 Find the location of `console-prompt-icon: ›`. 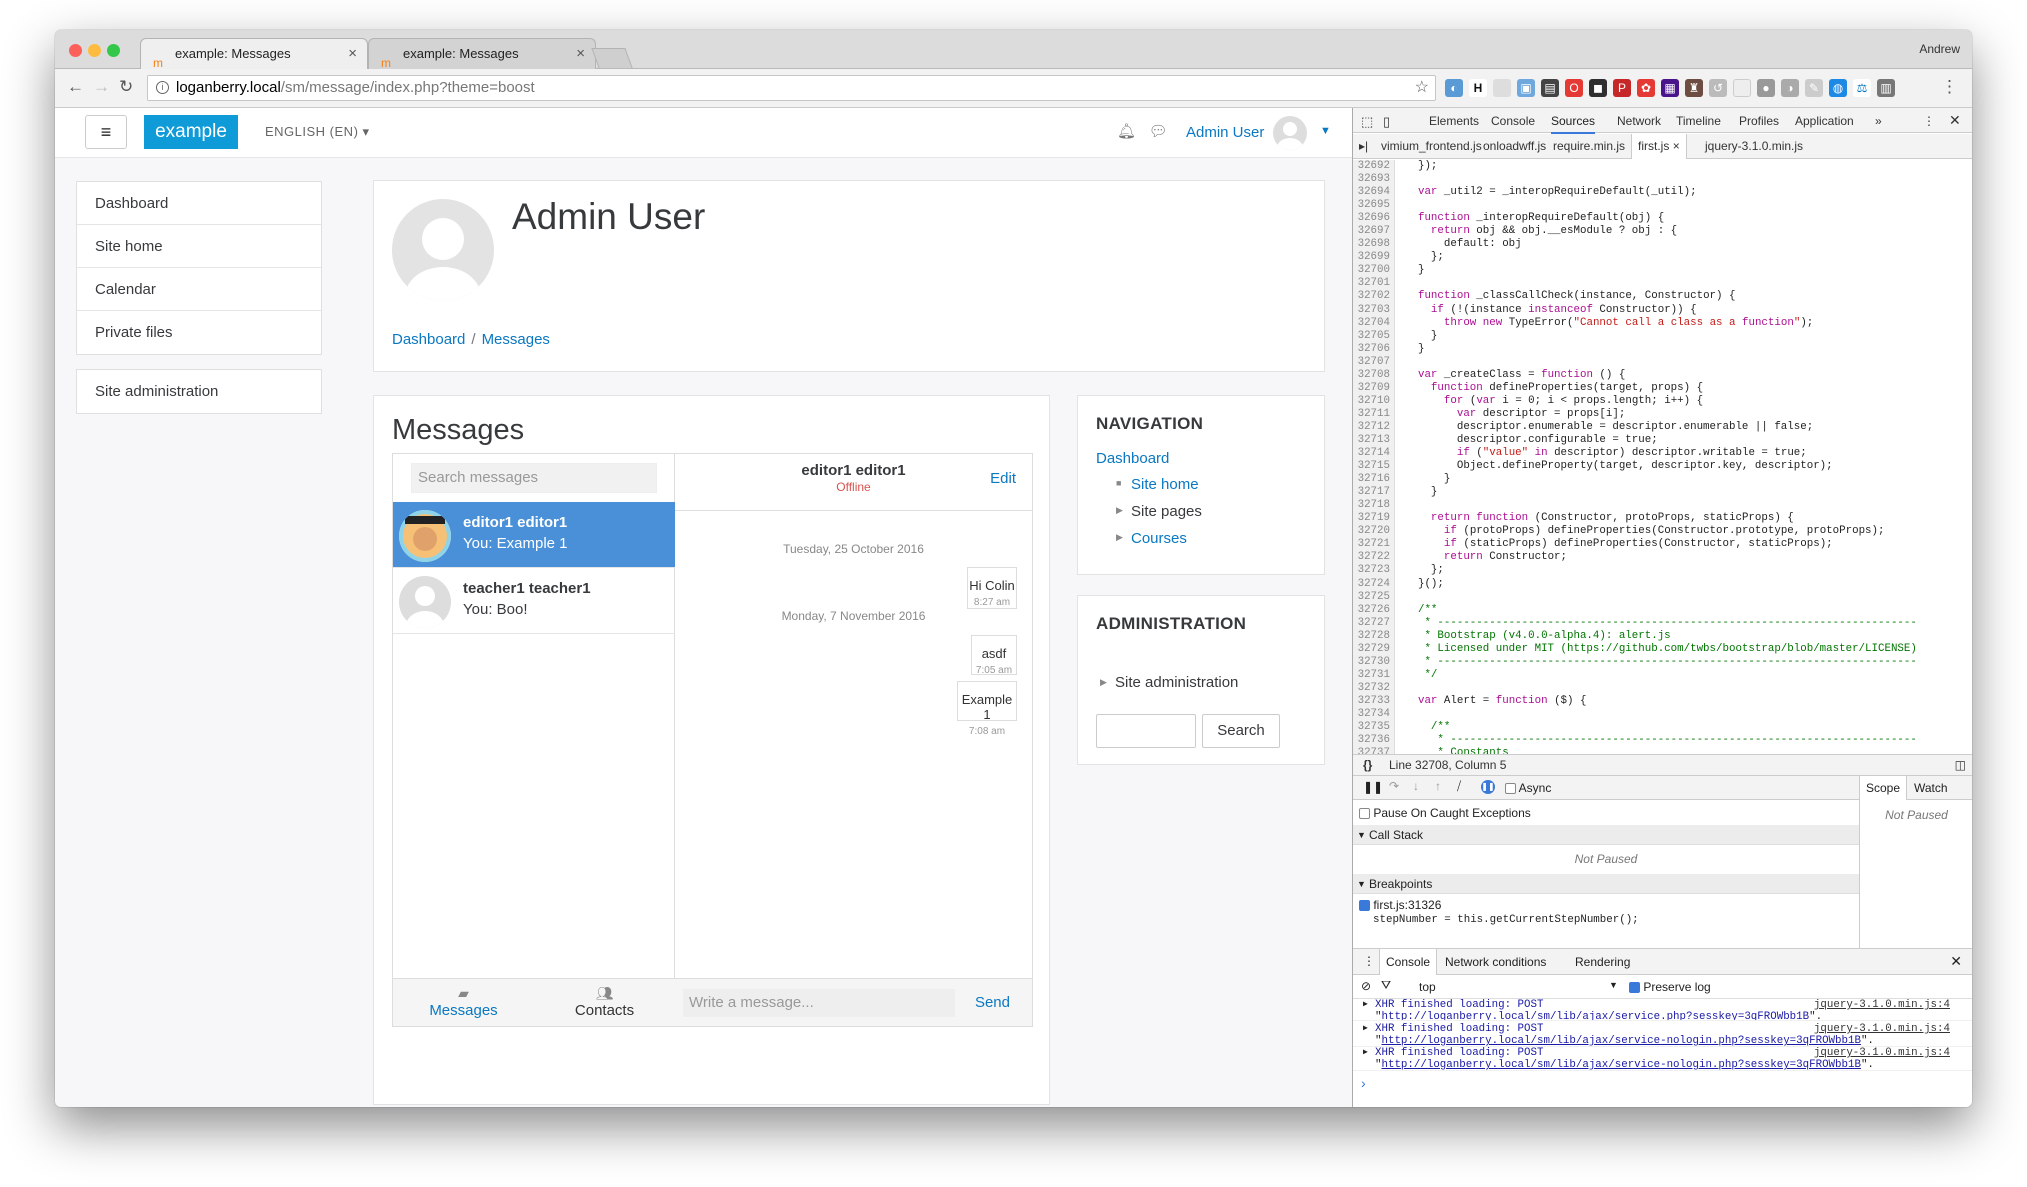

console-prompt-icon: › is located at coordinates (1363, 1083).